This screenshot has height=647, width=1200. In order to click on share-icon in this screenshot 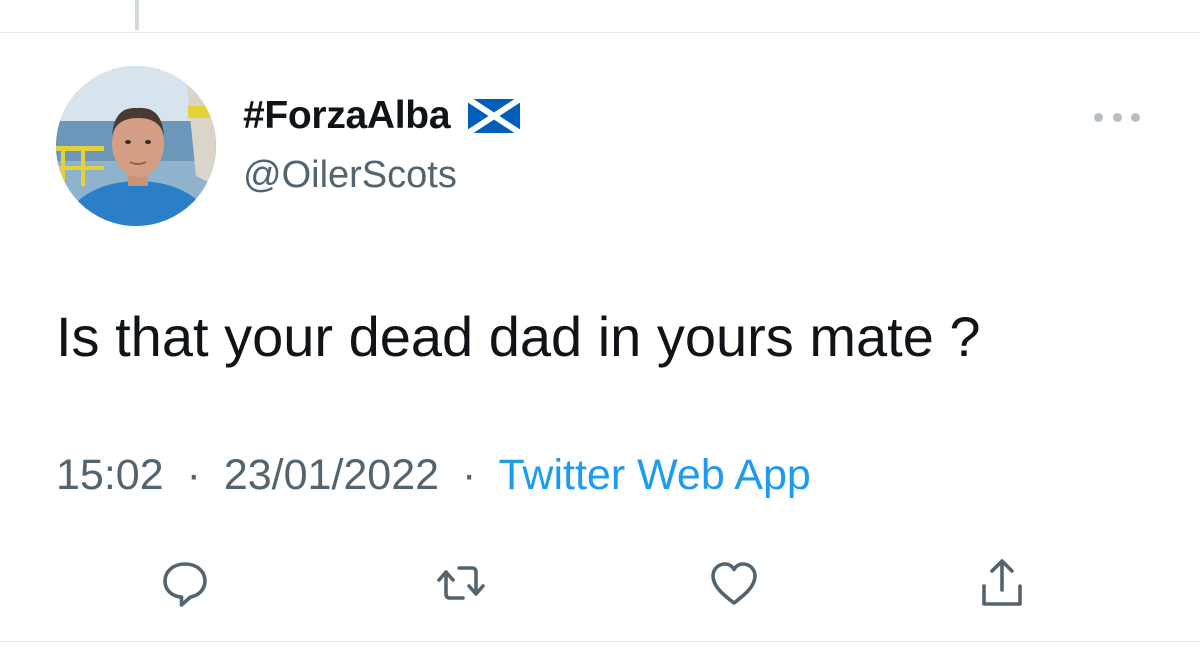, I will do `click(1002, 582)`.